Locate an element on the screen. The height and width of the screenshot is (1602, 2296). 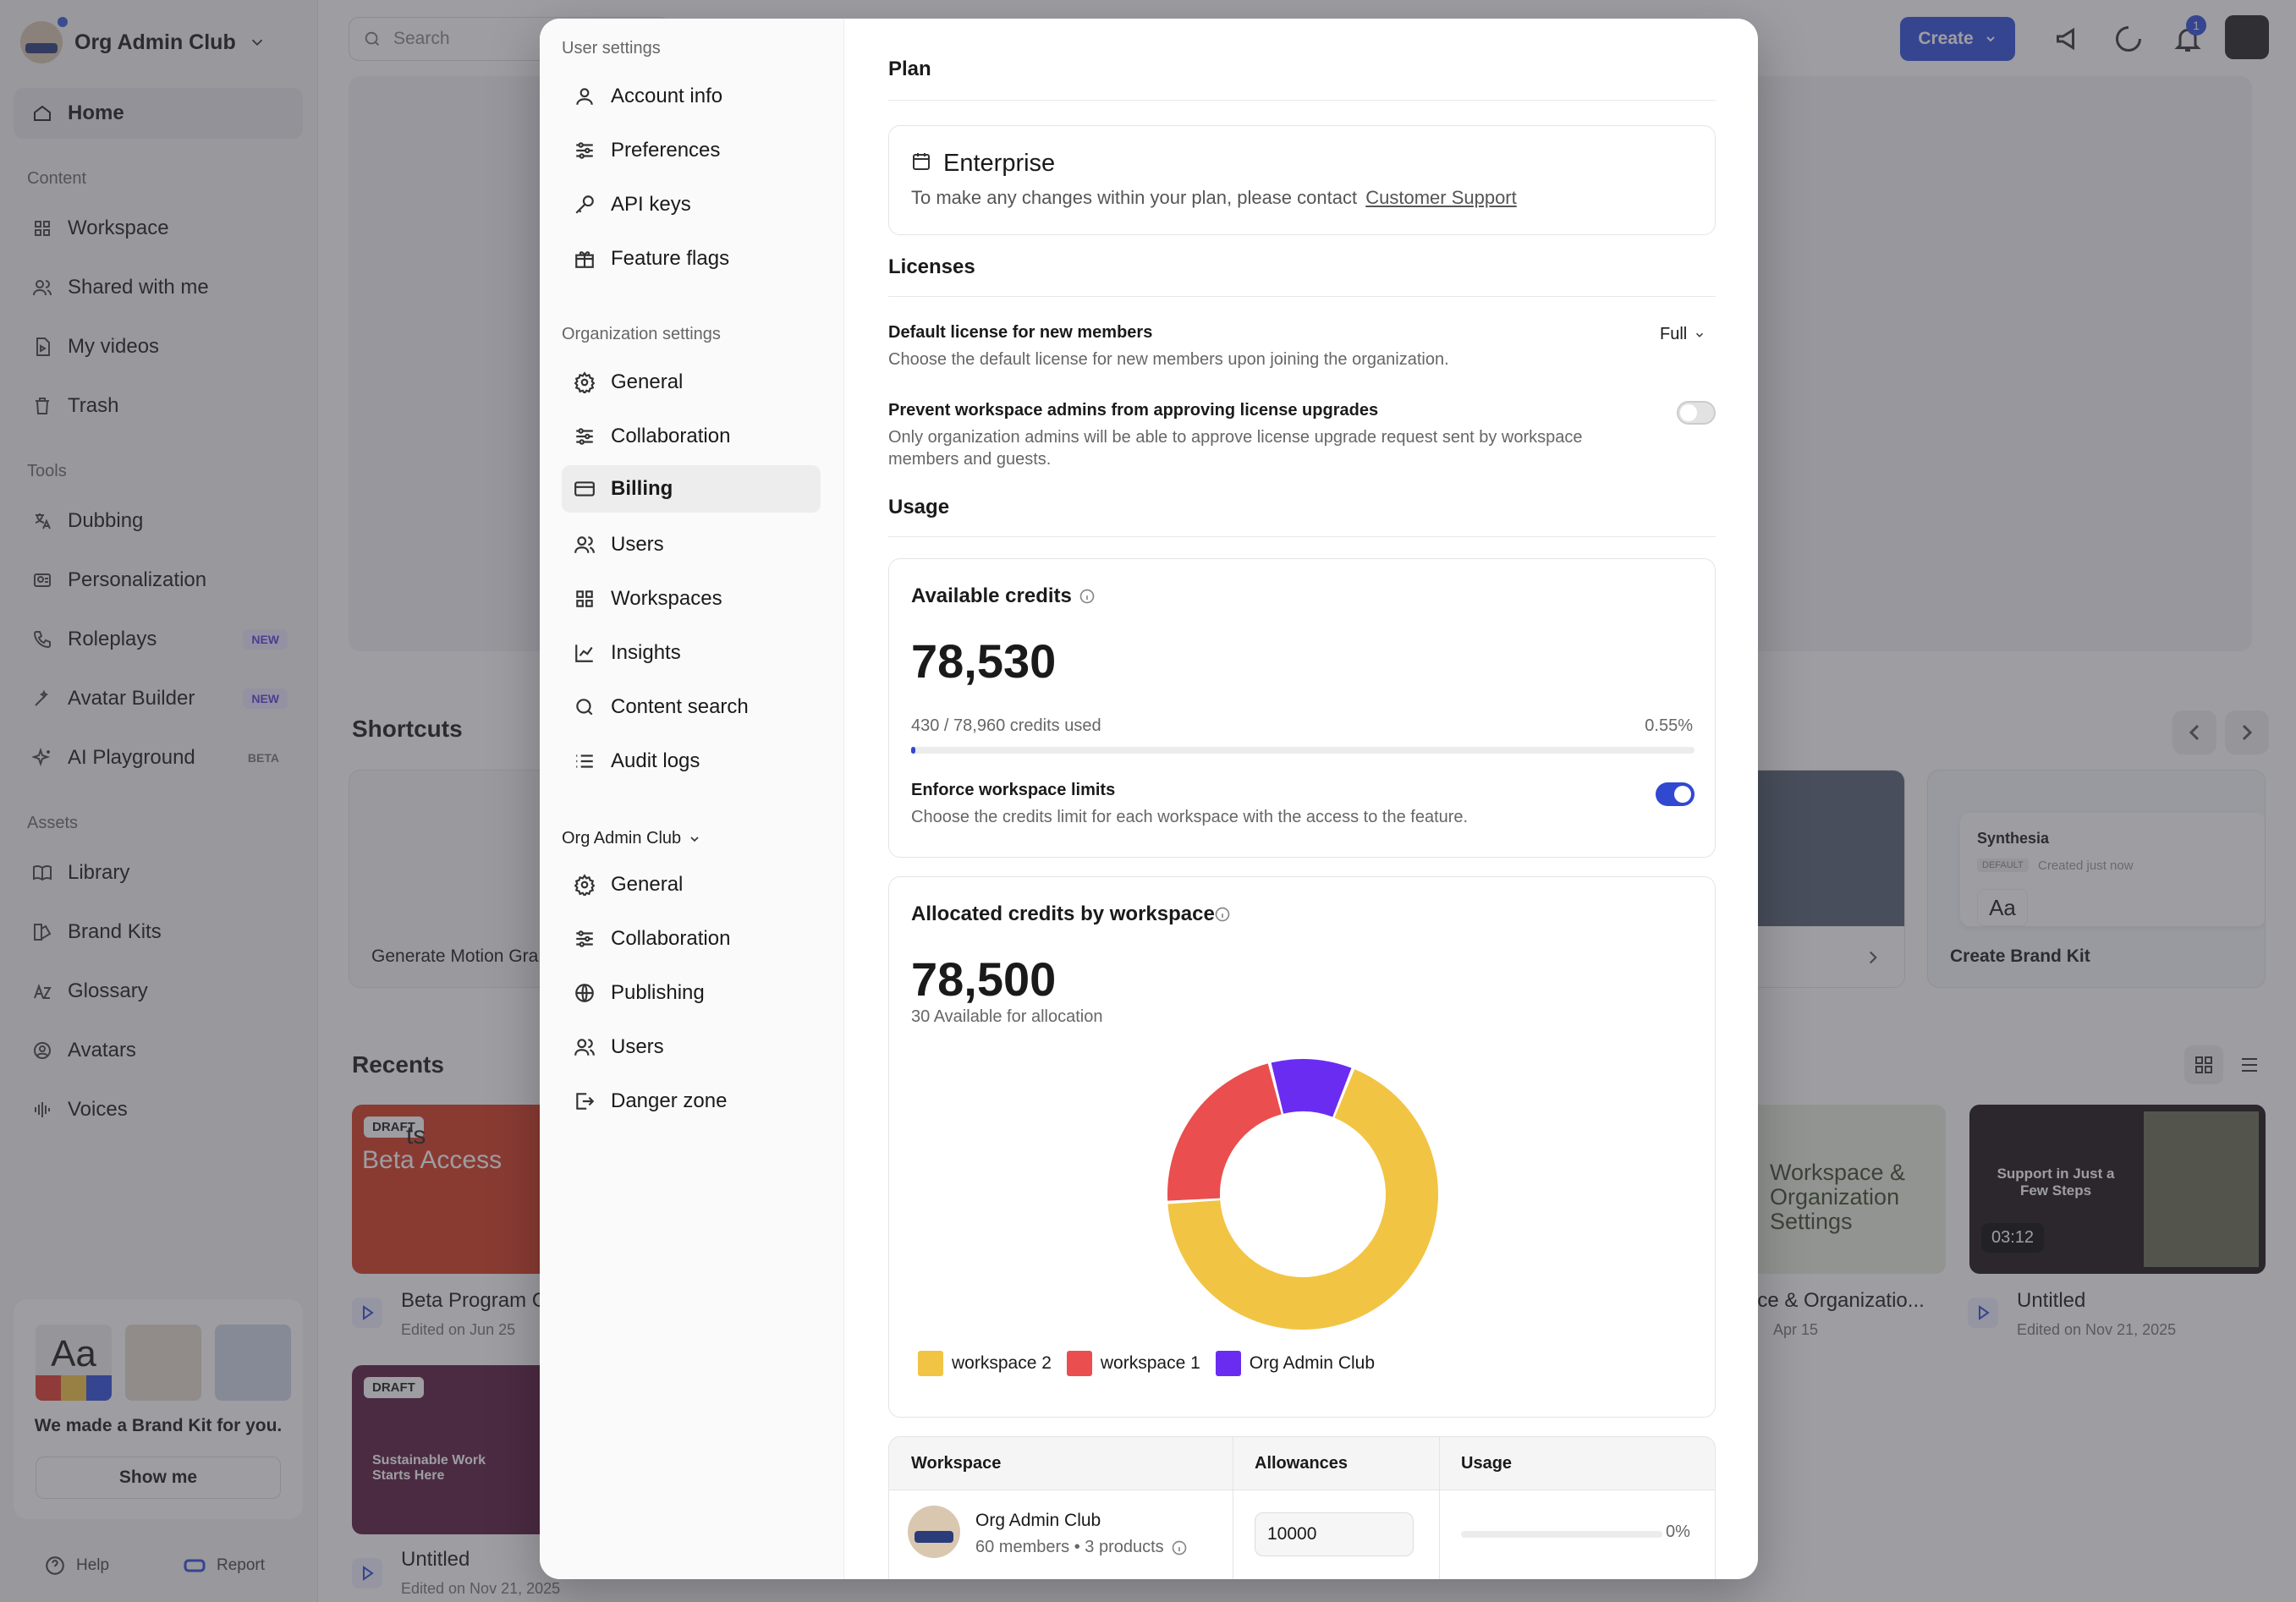
available-credits-value: 78,530 is located at coordinates (984, 661).